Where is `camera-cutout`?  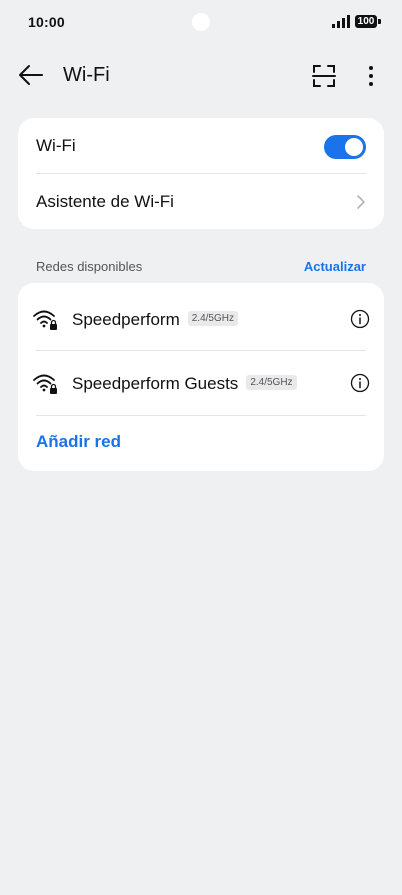 camera-cutout is located at coordinates (201, 22).